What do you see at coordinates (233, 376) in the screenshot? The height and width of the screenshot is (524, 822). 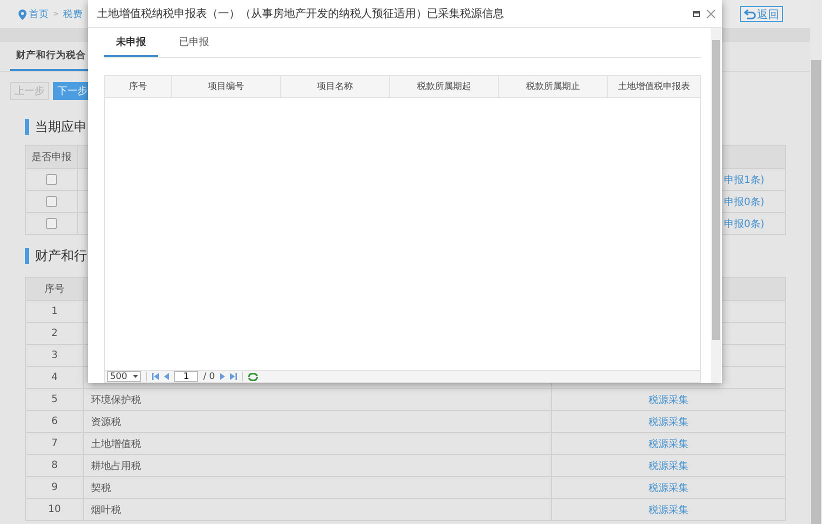 I see `last-page-icon` at bounding box center [233, 376].